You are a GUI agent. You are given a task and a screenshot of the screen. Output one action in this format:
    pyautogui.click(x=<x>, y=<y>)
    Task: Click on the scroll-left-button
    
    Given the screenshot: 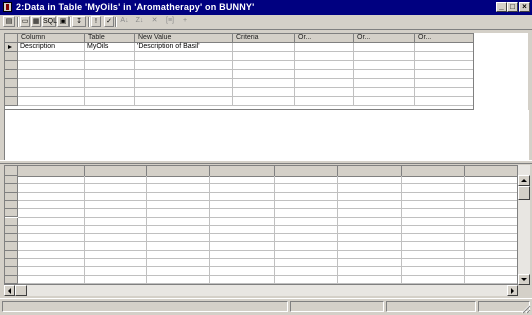 What is the action you would take?
    pyautogui.click(x=9, y=290)
    